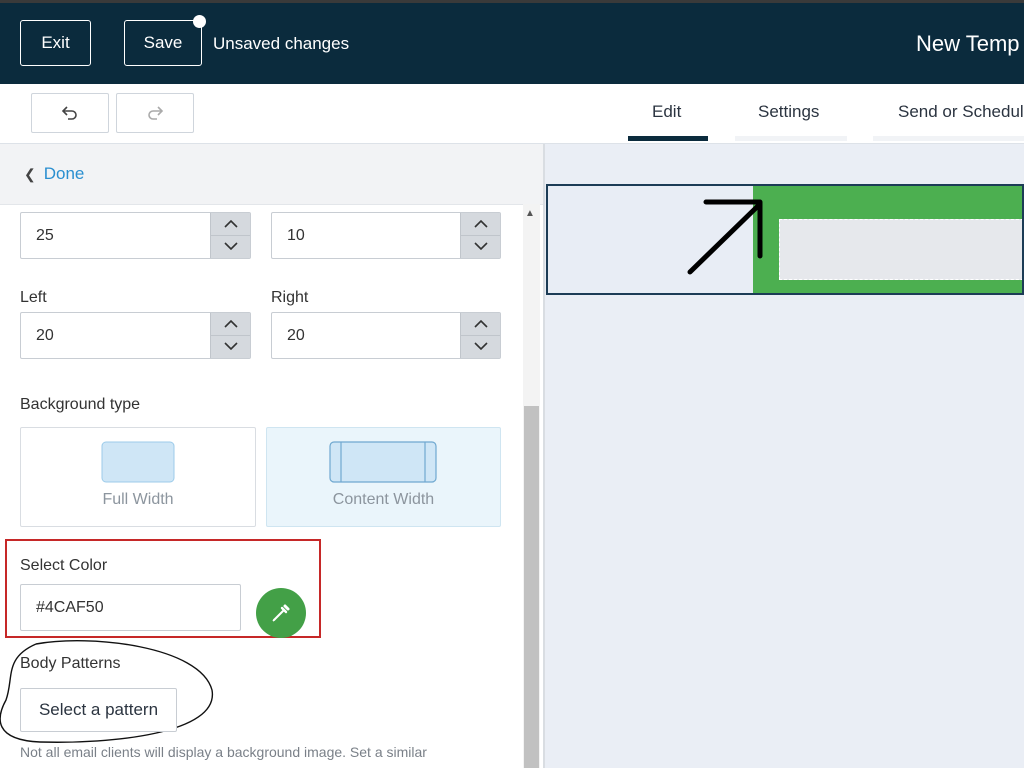 This screenshot has width=1024, height=768. I want to click on unsaved-changes-text: Unsaved changes, so click(281, 43).